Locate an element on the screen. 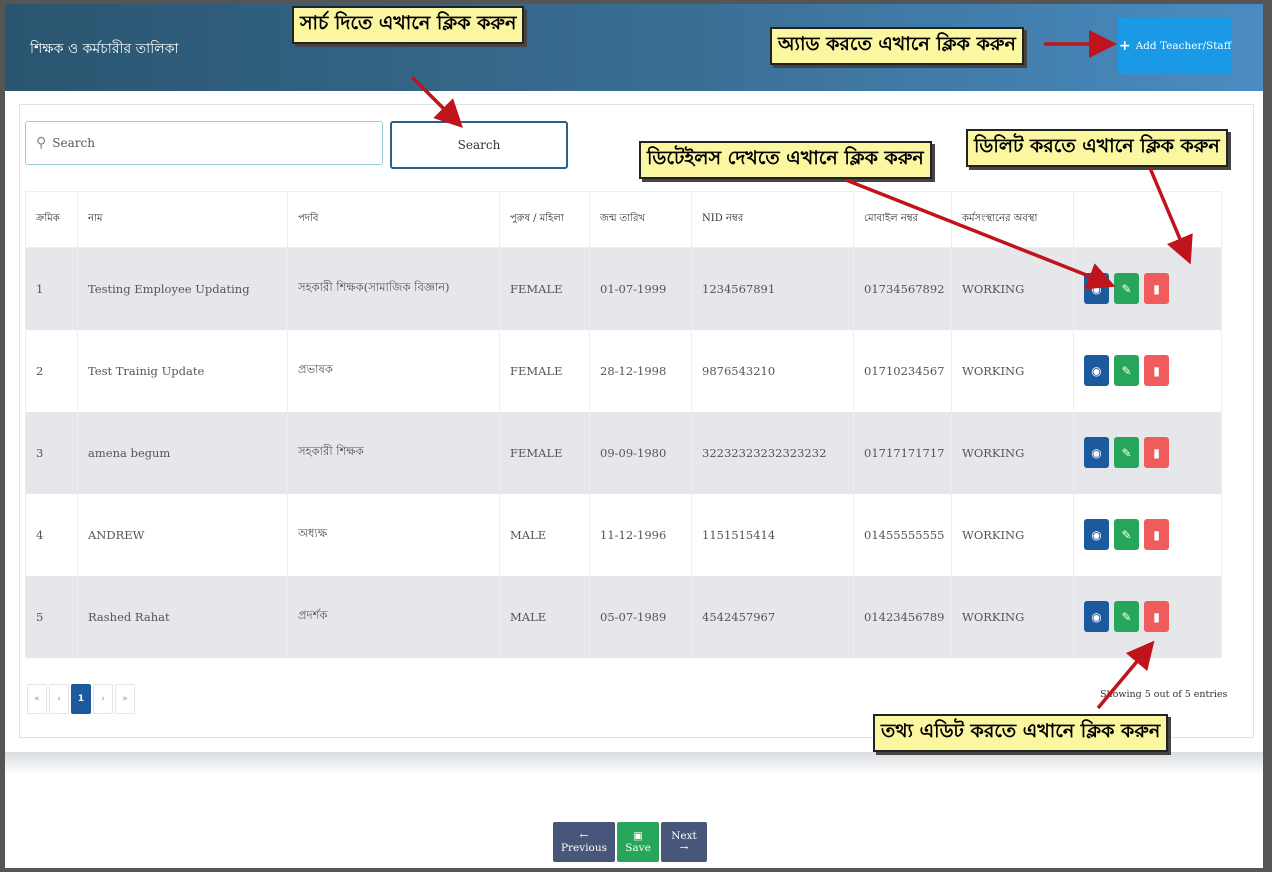  next-label: Next is located at coordinates (684, 836).